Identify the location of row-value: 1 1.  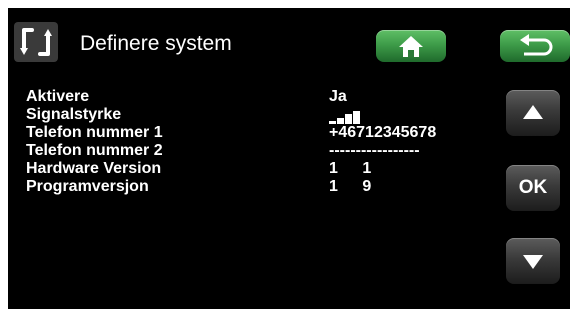
(350, 168).